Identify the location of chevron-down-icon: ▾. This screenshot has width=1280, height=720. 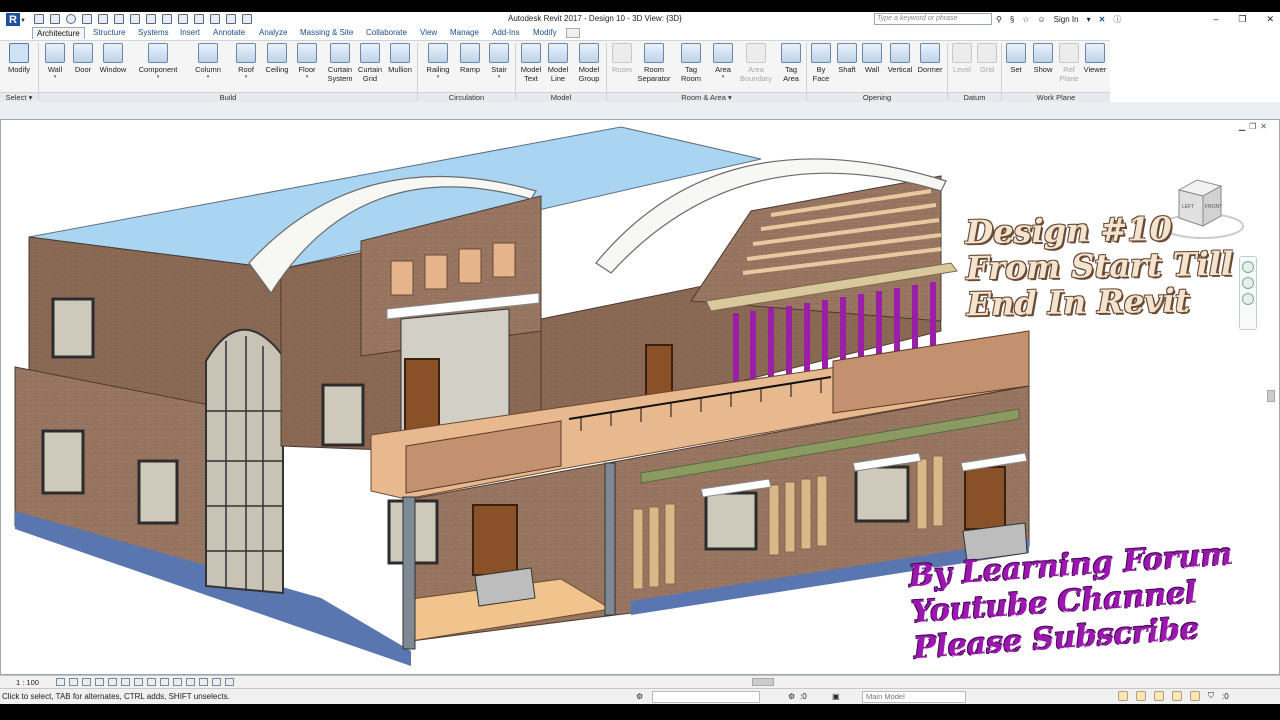
(1089, 19).